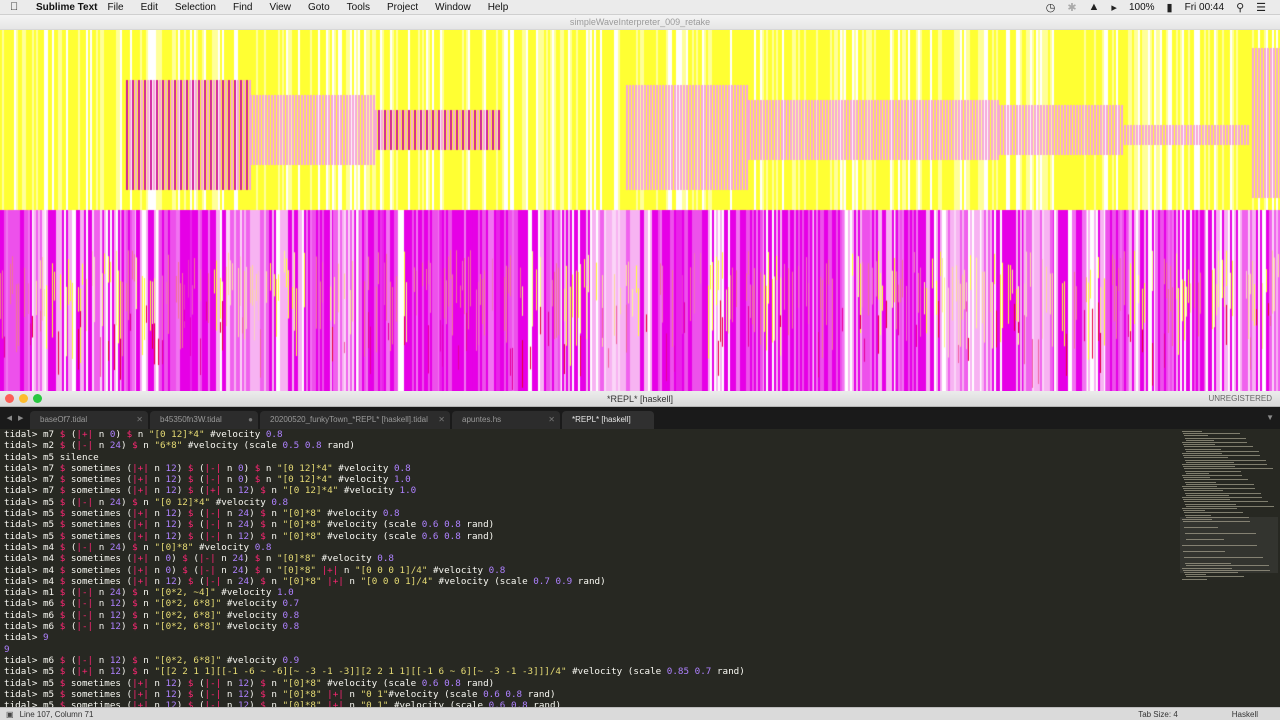 This screenshot has width=1280, height=720. I want to click on tab-b45350fn3w: b45350fn3W.tidal ●, so click(204, 420).